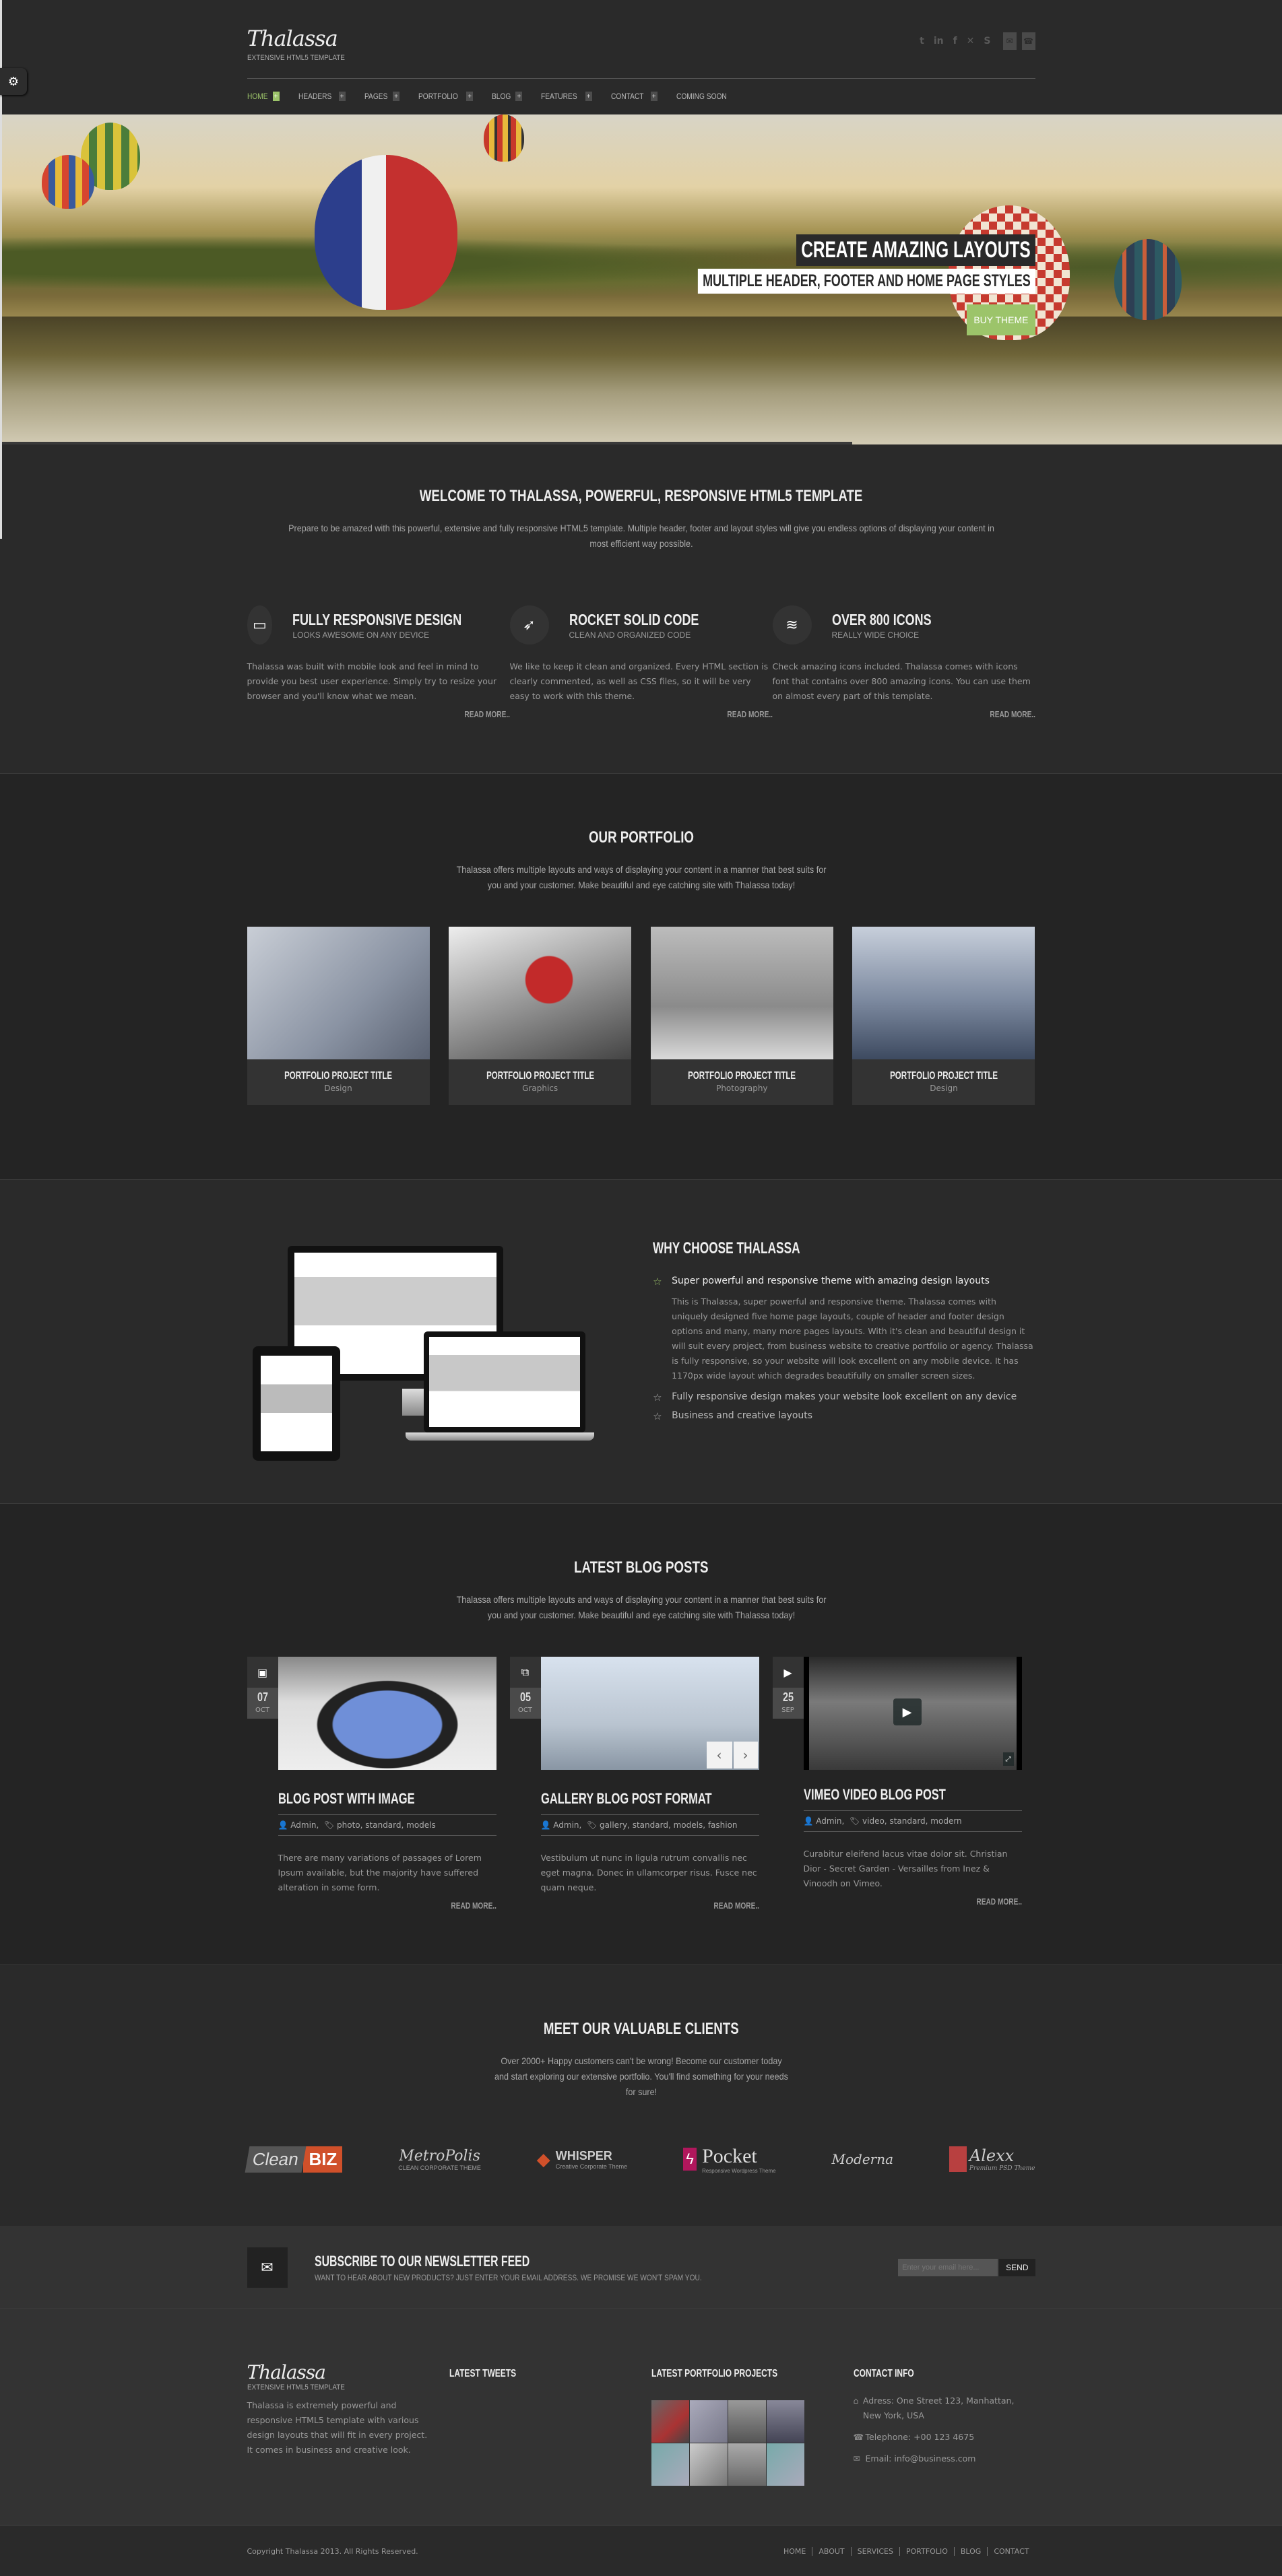 This screenshot has height=2576, width=1282. I want to click on gallery-prev-button: ‹, so click(719, 1755).